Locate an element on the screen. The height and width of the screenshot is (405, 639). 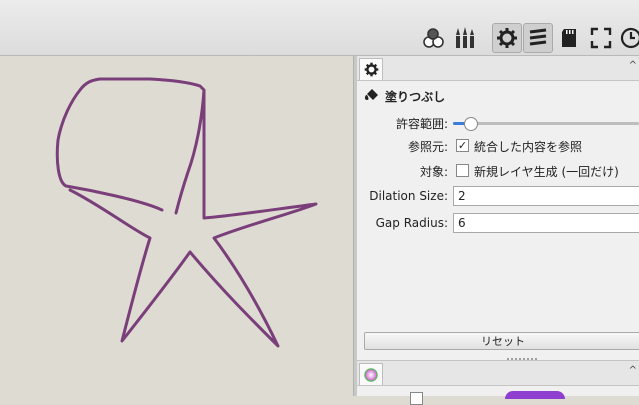
clock-icon is located at coordinates (628, 38).